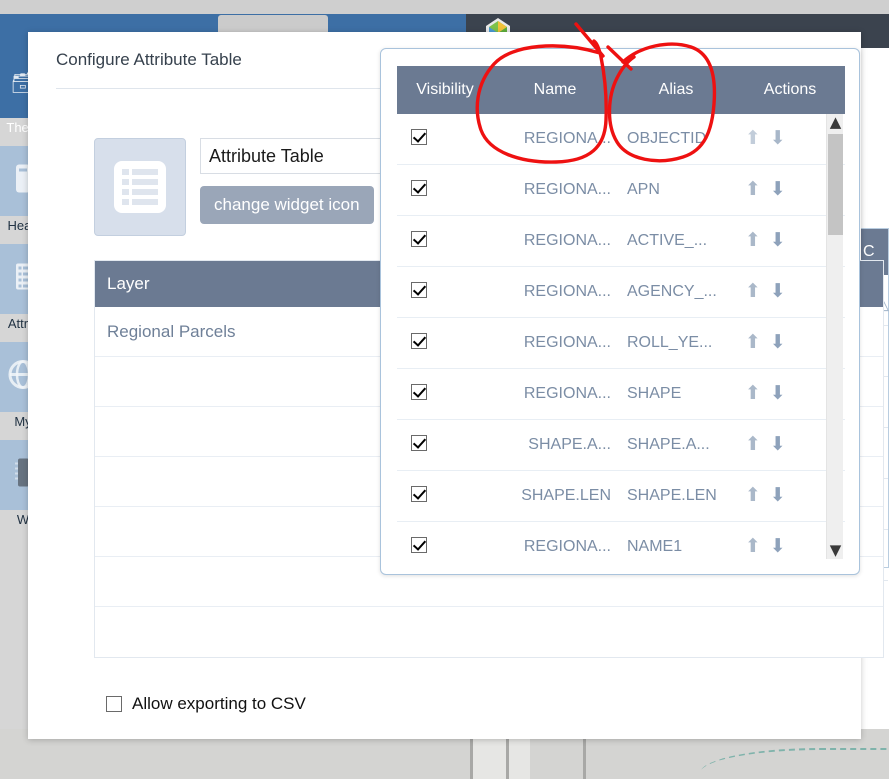 The height and width of the screenshot is (779, 889). I want to click on field-alias-cell: NAME1, so click(676, 540).